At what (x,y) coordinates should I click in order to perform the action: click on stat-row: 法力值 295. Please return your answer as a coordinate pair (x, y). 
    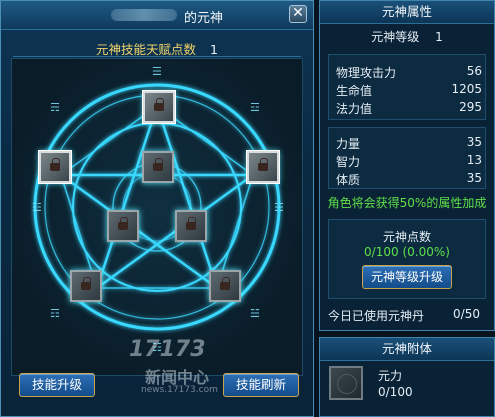
    Looking at the image, I should click on (409, 108).